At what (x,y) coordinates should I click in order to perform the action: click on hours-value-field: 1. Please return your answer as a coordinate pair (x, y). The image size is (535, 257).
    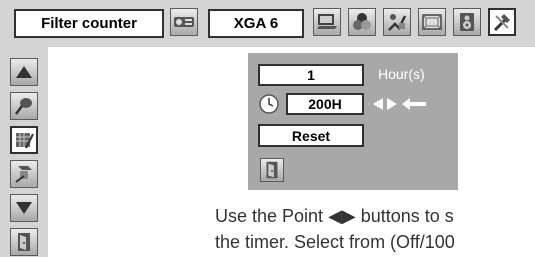
    Looking at the image, I should click on (311, 75).